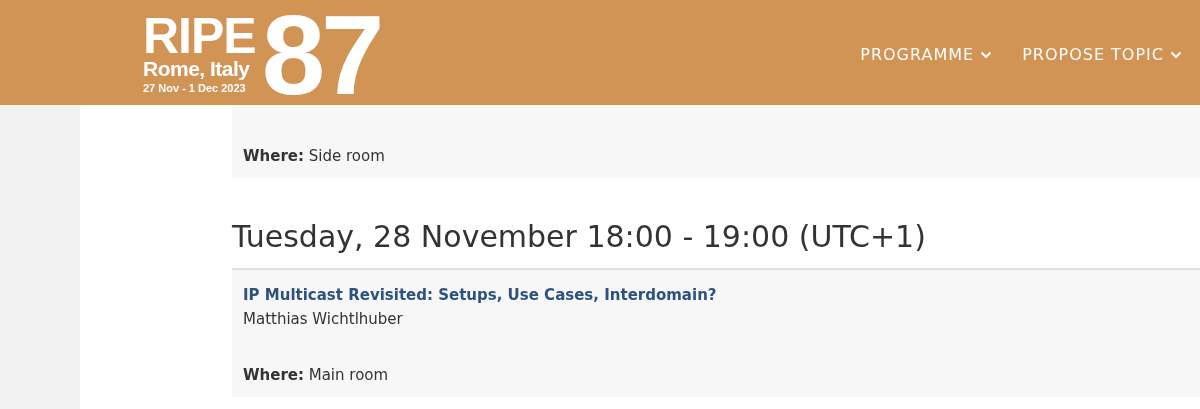 The height and width of the screenshot is (409, 1200). What do you see at coordinates (316, 375) in the screenshot?
I see `room-text: Where: Main room` at bounding box center [316, 375].